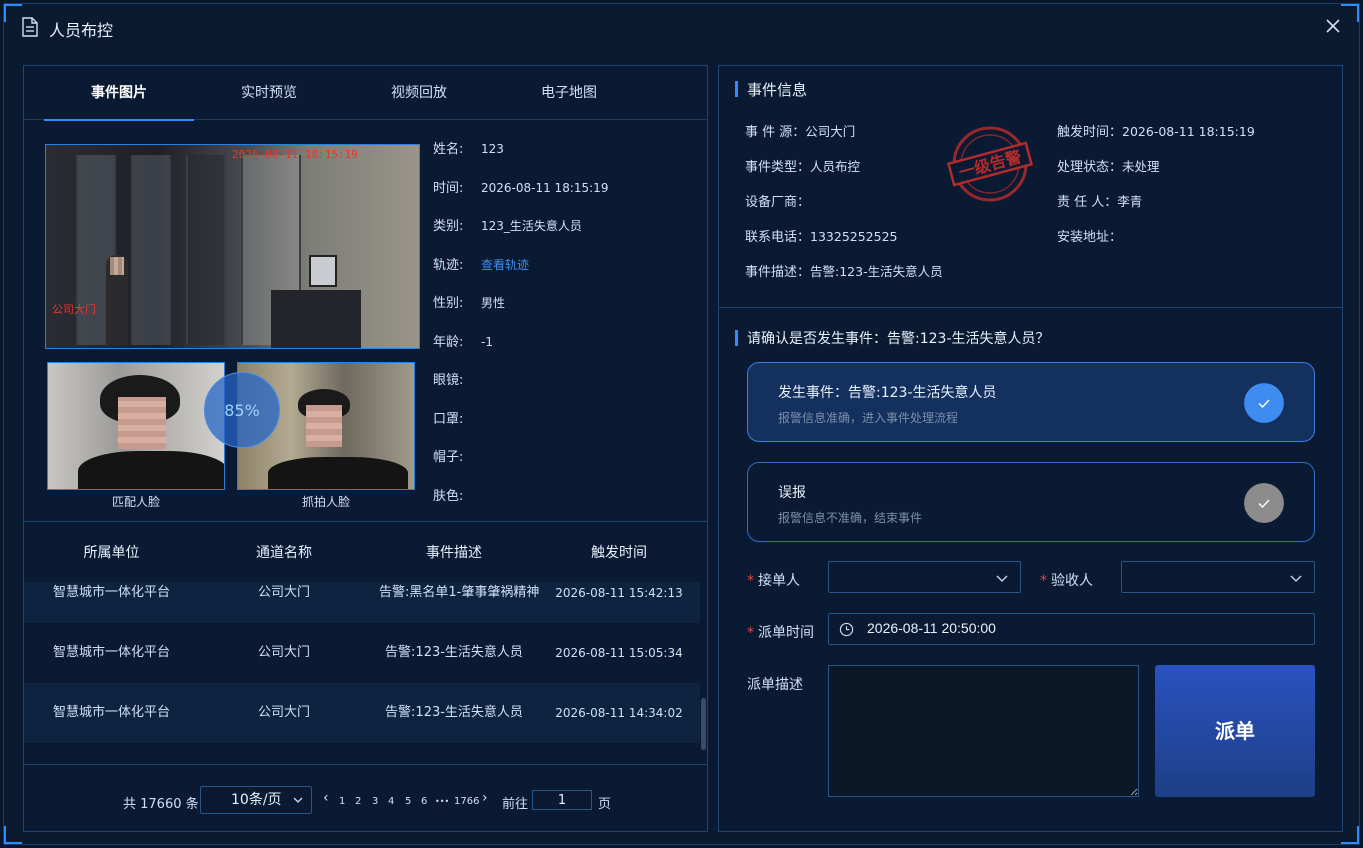  I want to click on field-value: 李青, so click(1130, 201).